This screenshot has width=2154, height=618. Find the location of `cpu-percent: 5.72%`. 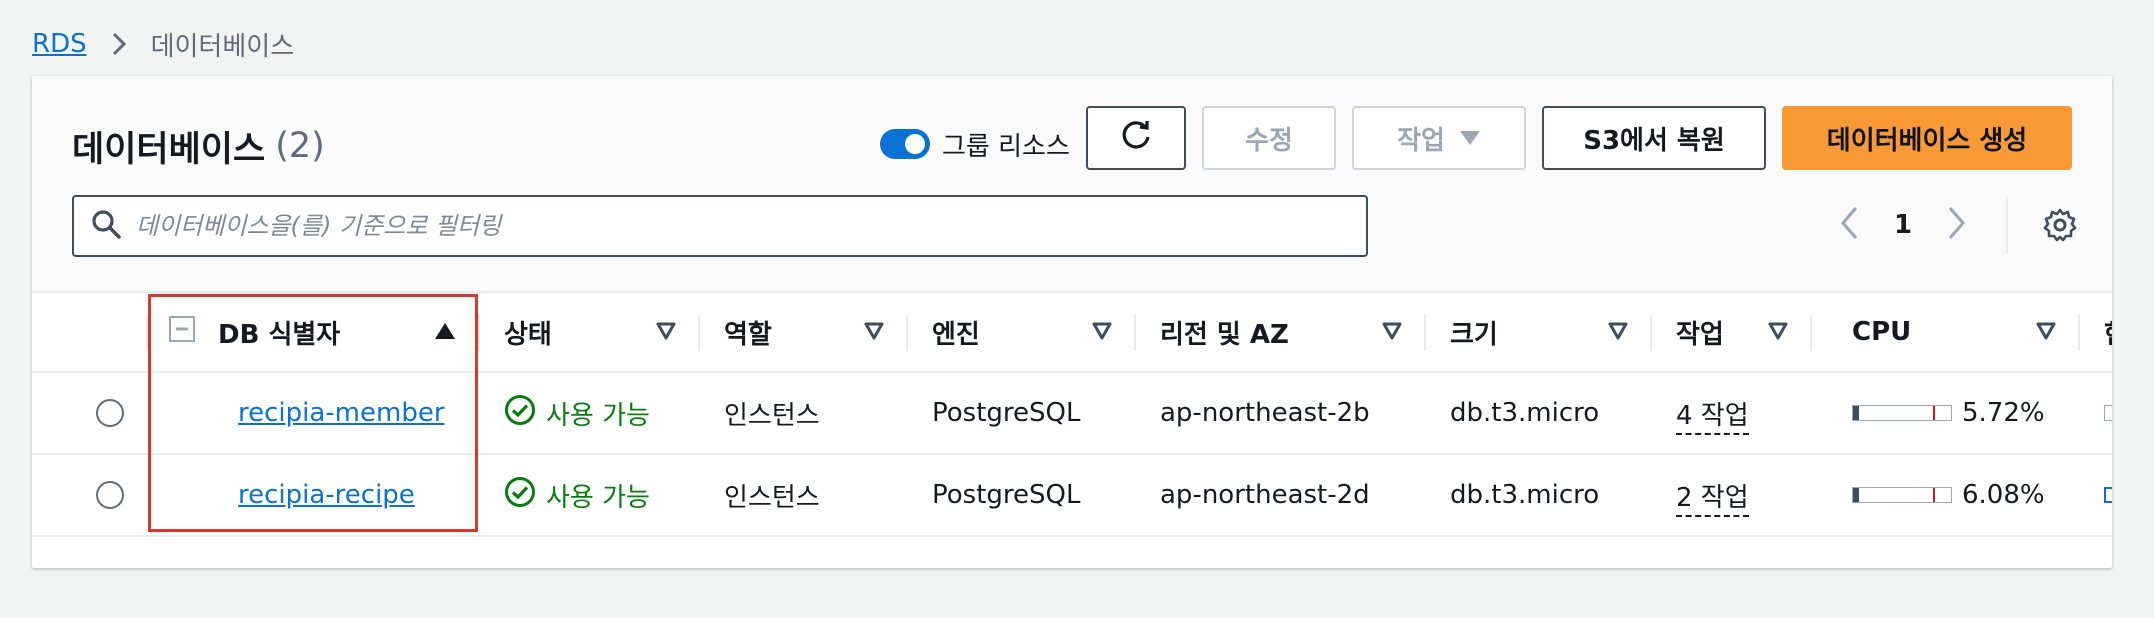

cpu-percent: 5.72% is located at coordinates (2003, 413).